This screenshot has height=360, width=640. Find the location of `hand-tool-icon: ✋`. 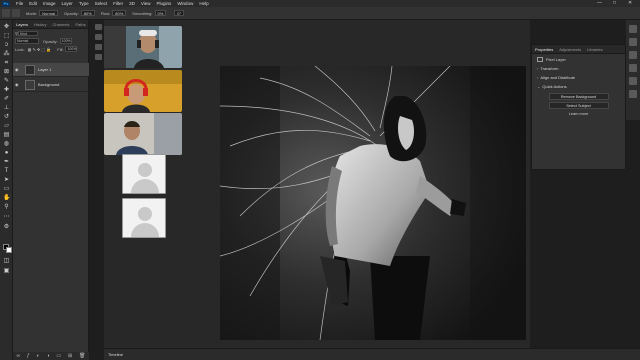

hand-tool-icon: ✋ is located at coordinates (6, 198).